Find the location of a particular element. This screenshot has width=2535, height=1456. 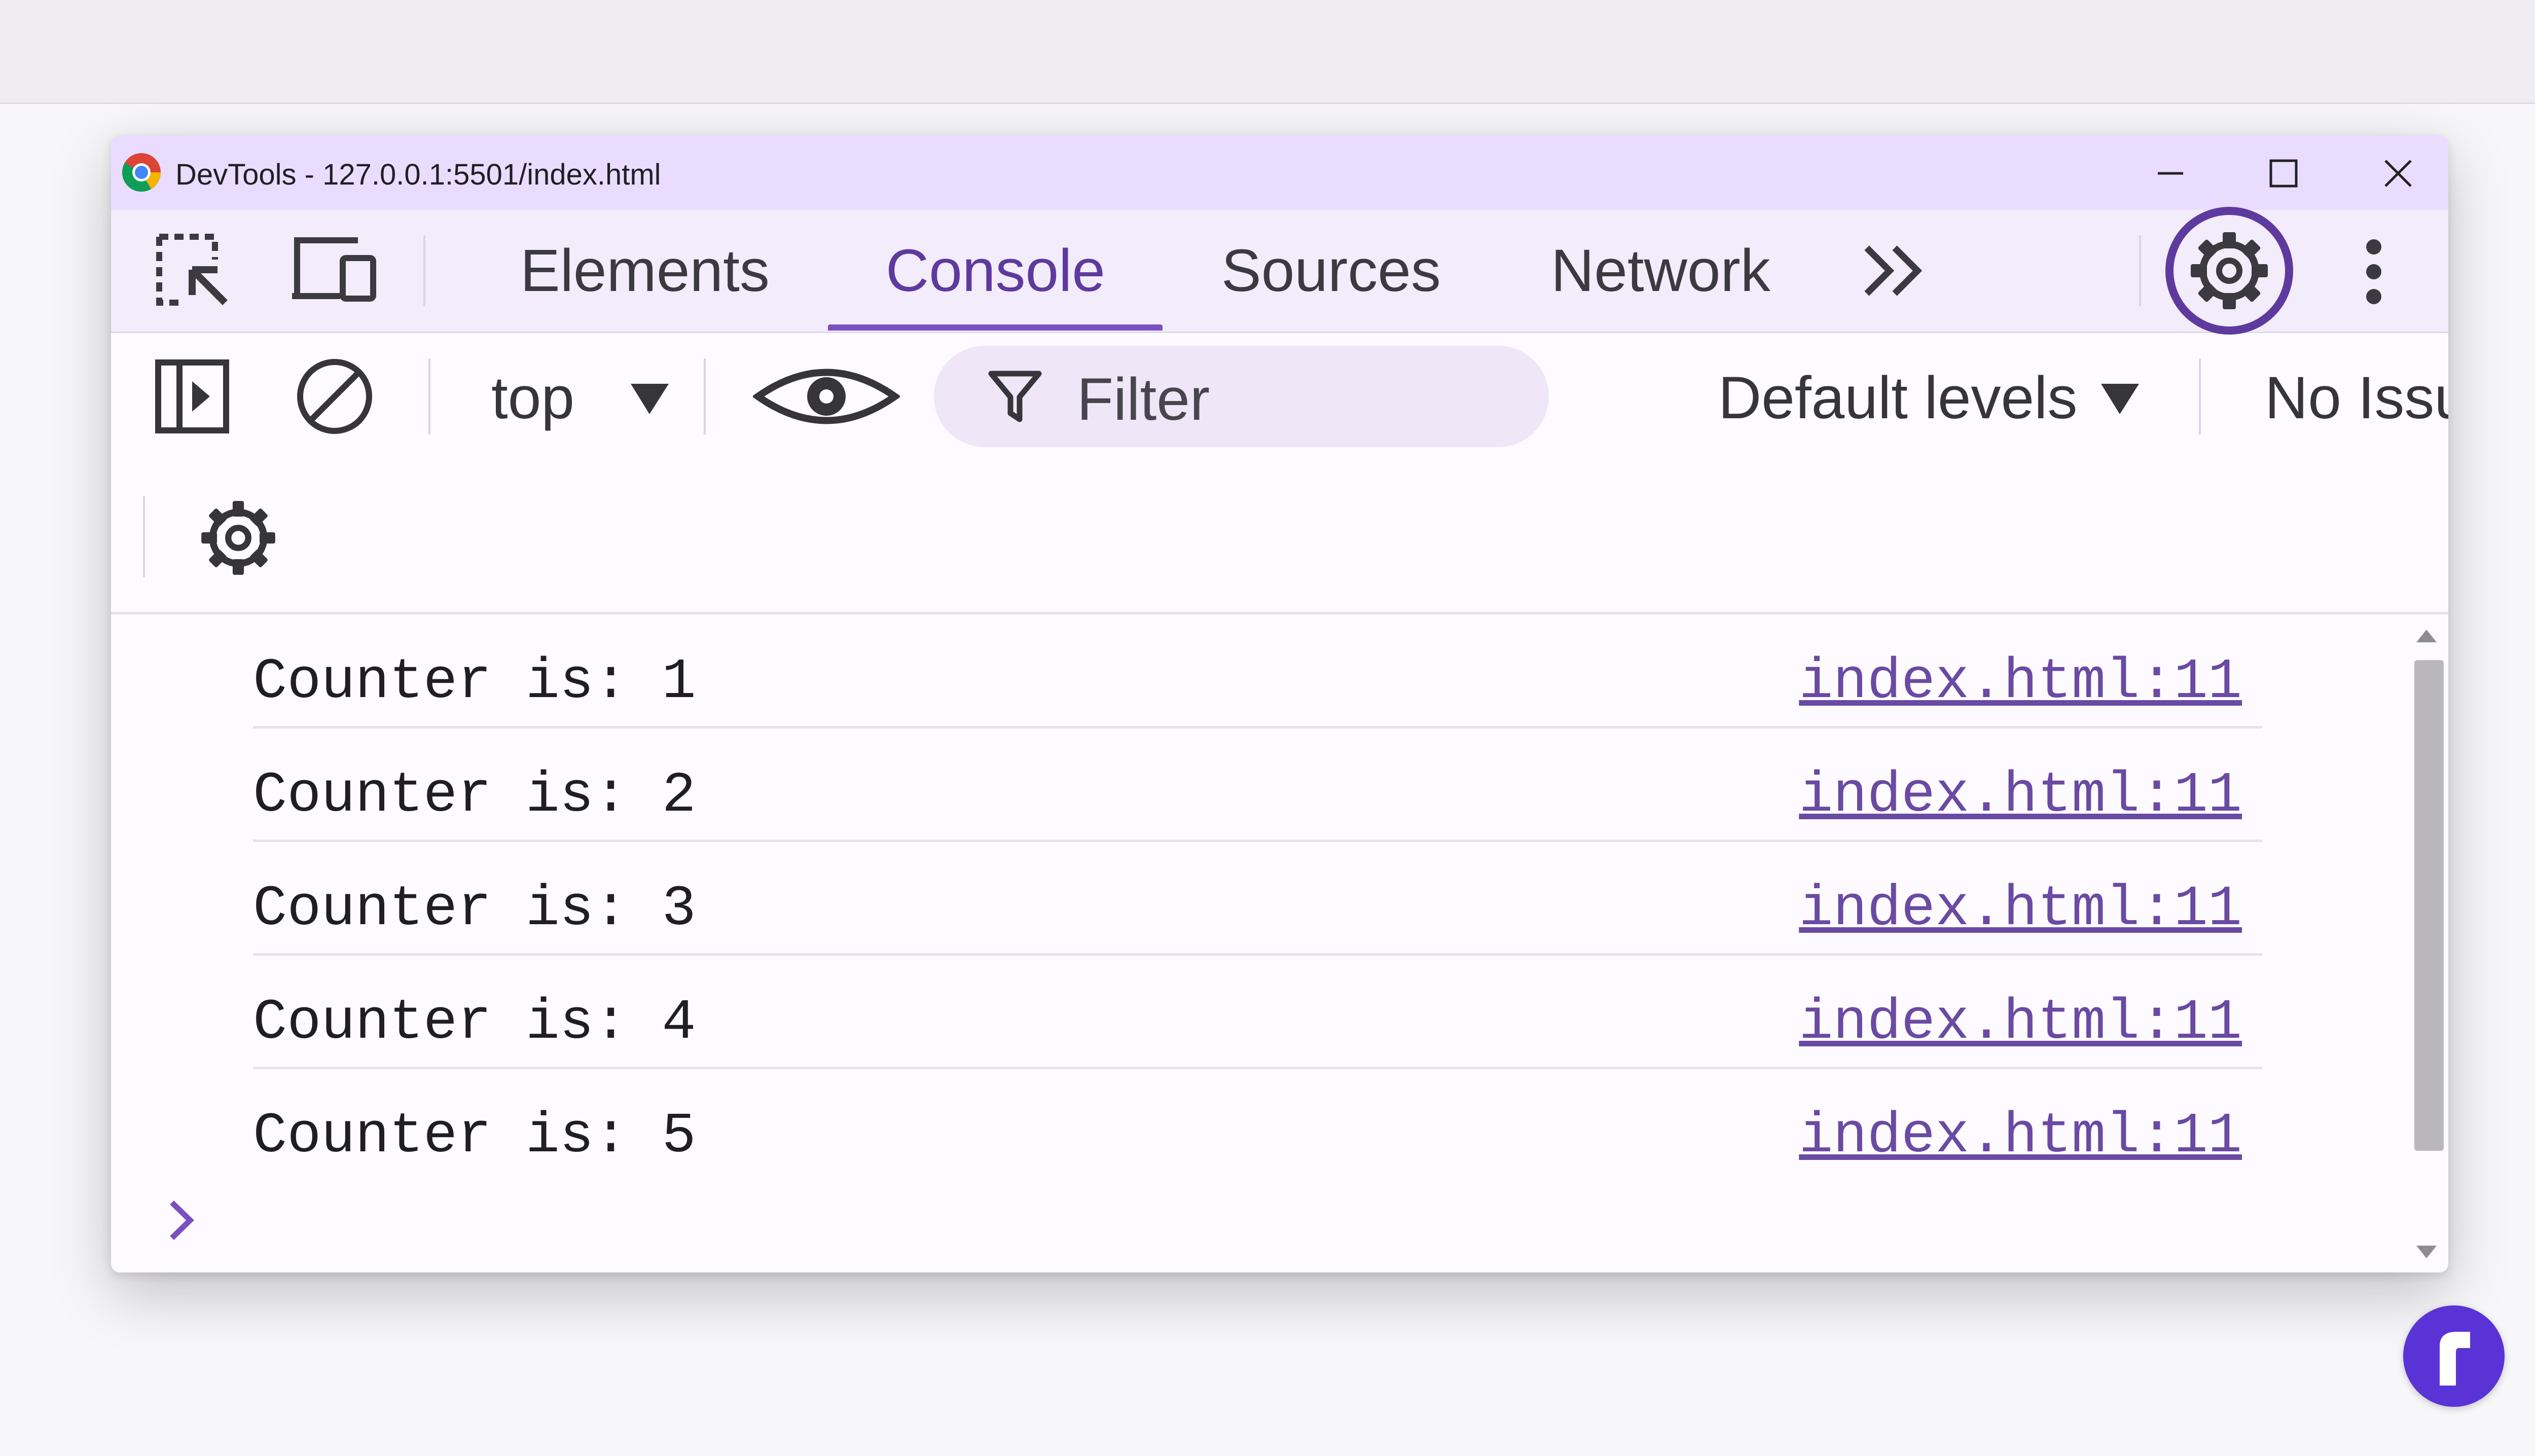

filter-funnel-icon is located at coordinates (1015, 396).